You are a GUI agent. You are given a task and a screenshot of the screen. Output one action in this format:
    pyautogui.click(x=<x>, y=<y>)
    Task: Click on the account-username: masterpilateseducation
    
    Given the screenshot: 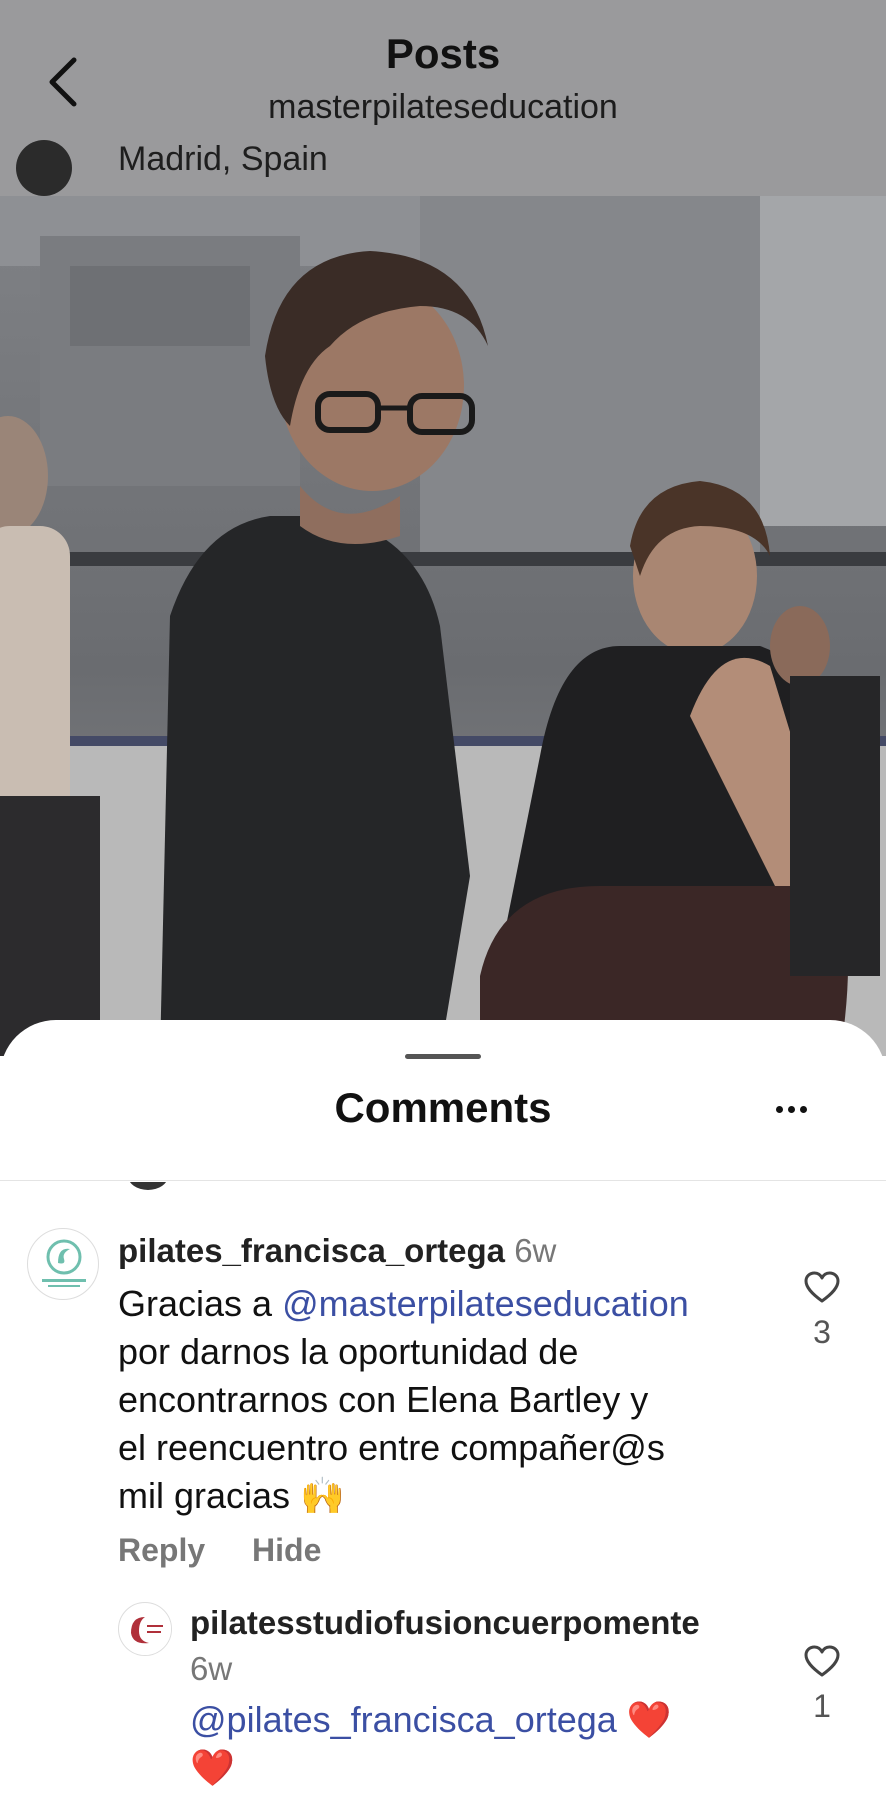 What is the action you would take?
    pyautogui.click(x=443, y=107)
    